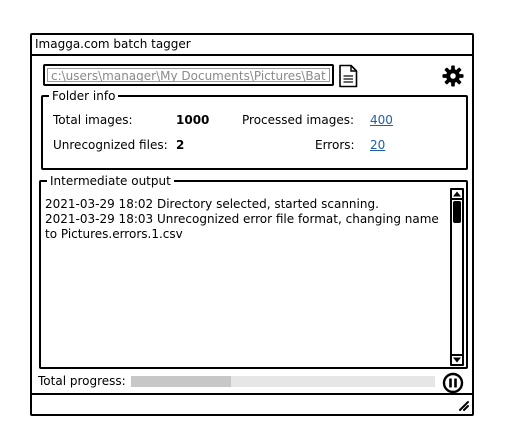  What do you see at coordinates (193, 120) in the screenshot?
I see `total-images-value: 1000` at bounding box center [193, 120].